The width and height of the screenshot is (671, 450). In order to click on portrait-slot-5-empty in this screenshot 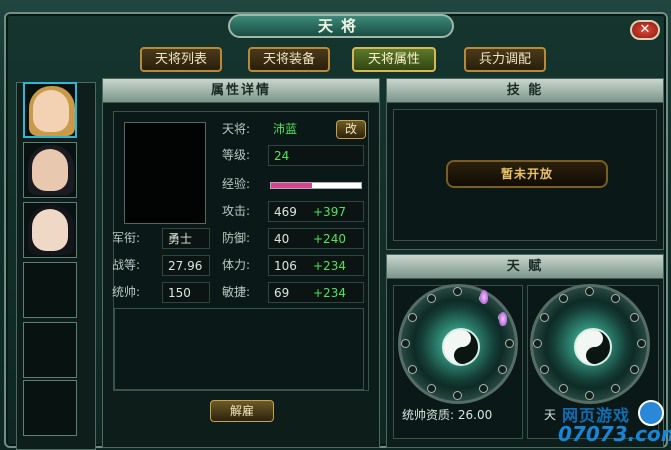, I will do `click(50, 350)`.